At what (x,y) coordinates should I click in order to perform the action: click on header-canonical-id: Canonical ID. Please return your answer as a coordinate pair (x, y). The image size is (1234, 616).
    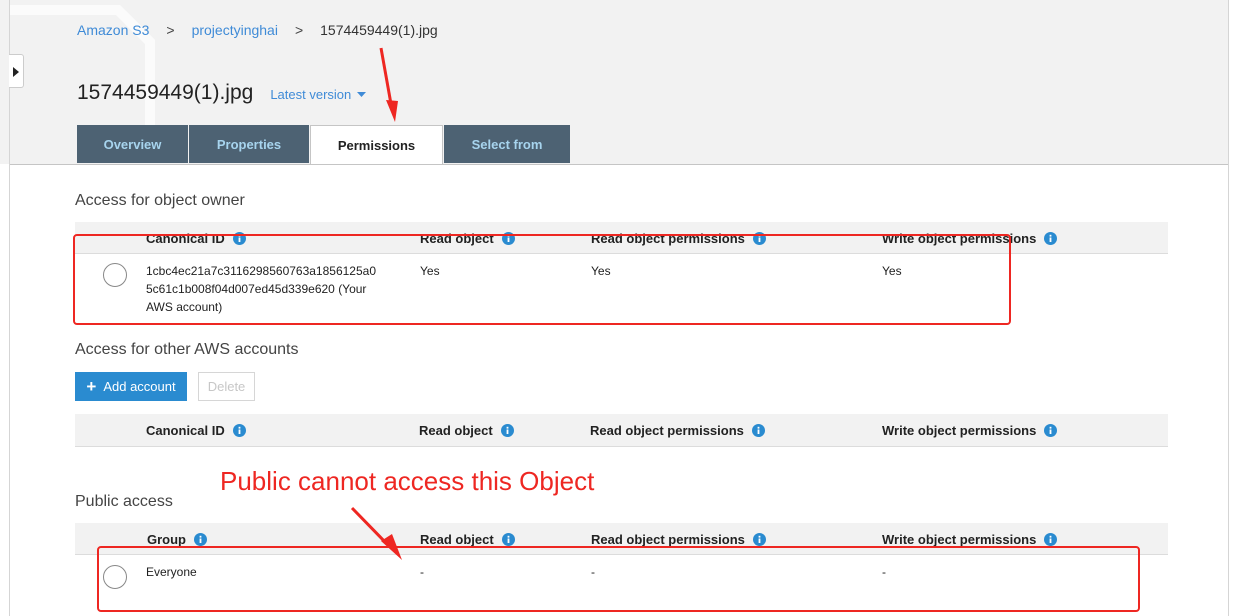
    Looking at the image, I should click on (196, 430).